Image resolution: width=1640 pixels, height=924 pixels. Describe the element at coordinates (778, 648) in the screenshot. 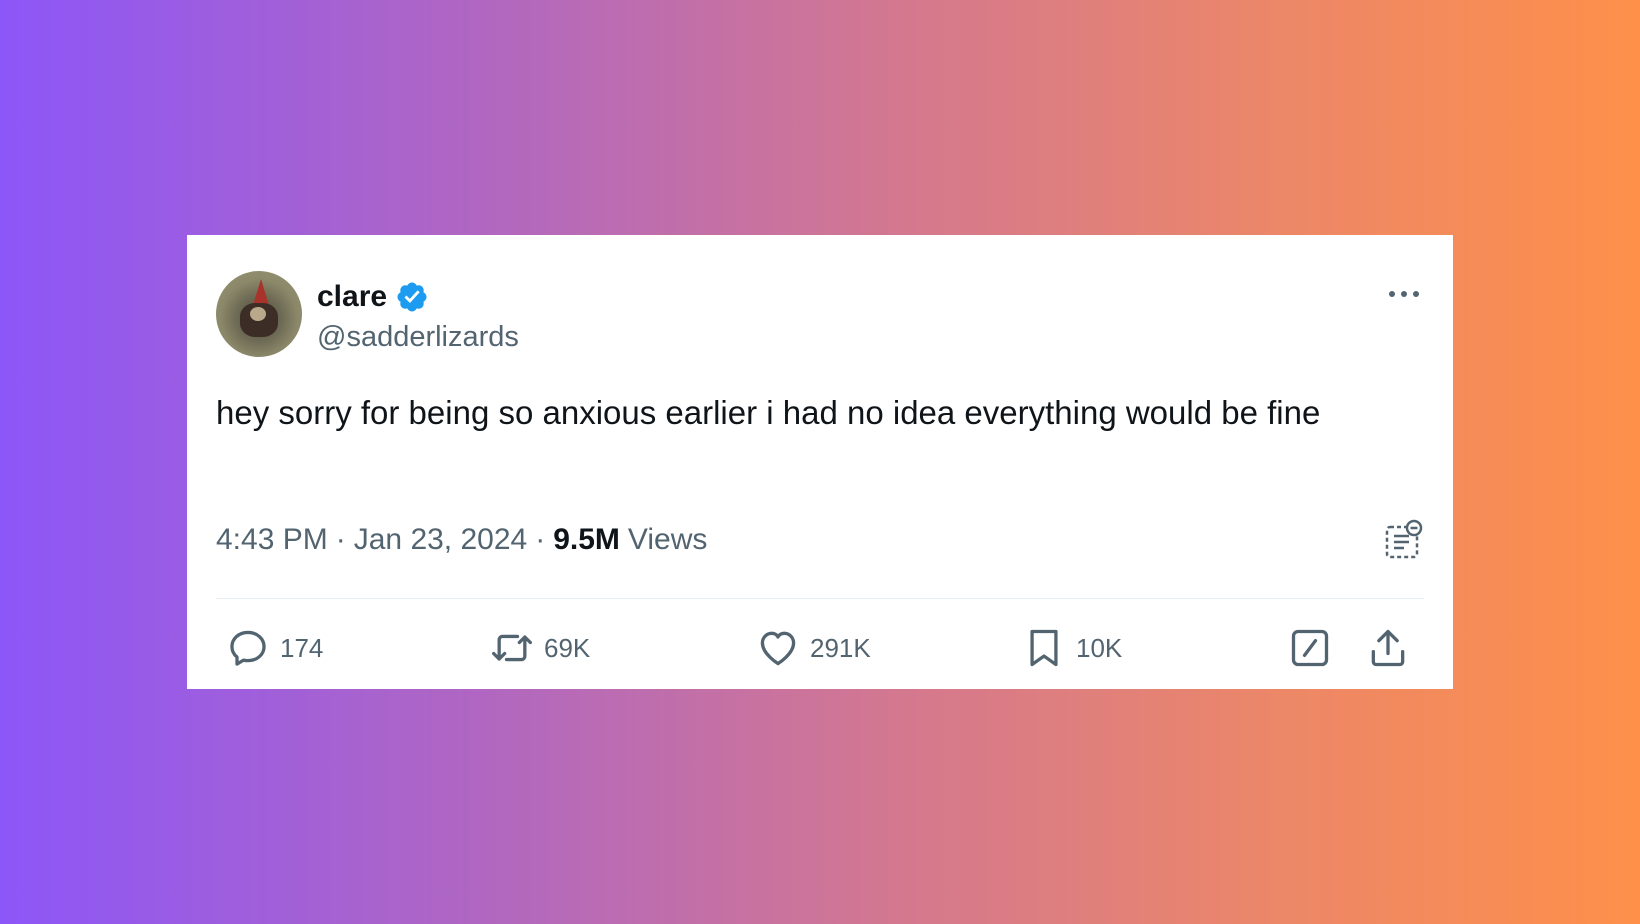

I see `heart-icon` at that location.